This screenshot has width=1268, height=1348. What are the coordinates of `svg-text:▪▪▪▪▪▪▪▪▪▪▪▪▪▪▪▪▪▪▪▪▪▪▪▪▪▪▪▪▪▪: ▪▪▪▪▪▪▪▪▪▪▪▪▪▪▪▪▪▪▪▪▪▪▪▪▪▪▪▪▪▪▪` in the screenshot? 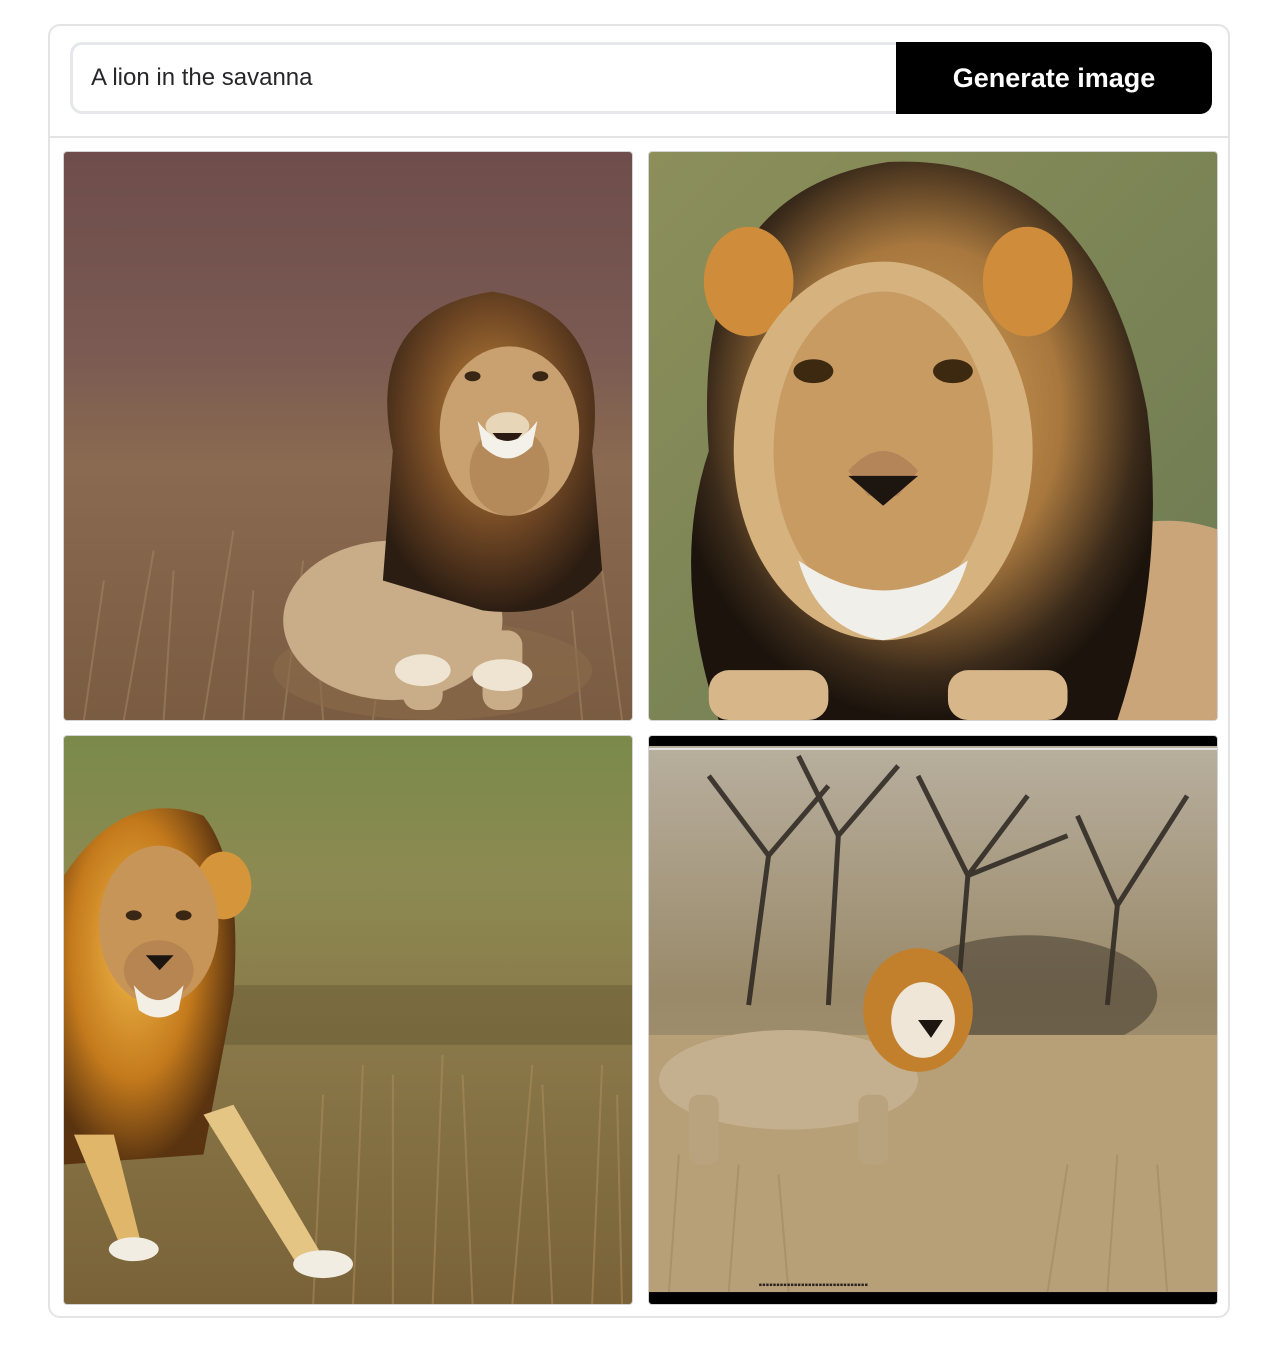 It's located at (813, 1285).